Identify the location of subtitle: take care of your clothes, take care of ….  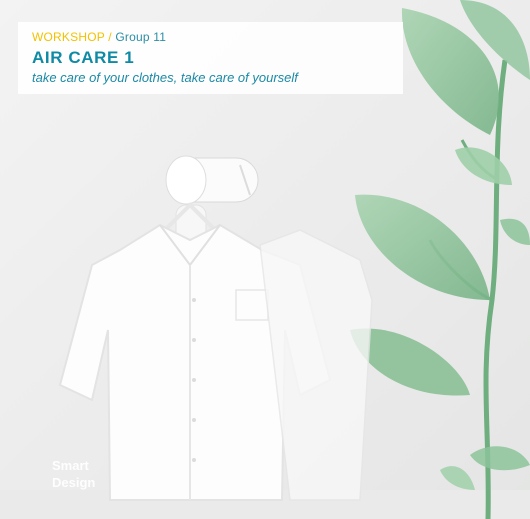
(165, 77).